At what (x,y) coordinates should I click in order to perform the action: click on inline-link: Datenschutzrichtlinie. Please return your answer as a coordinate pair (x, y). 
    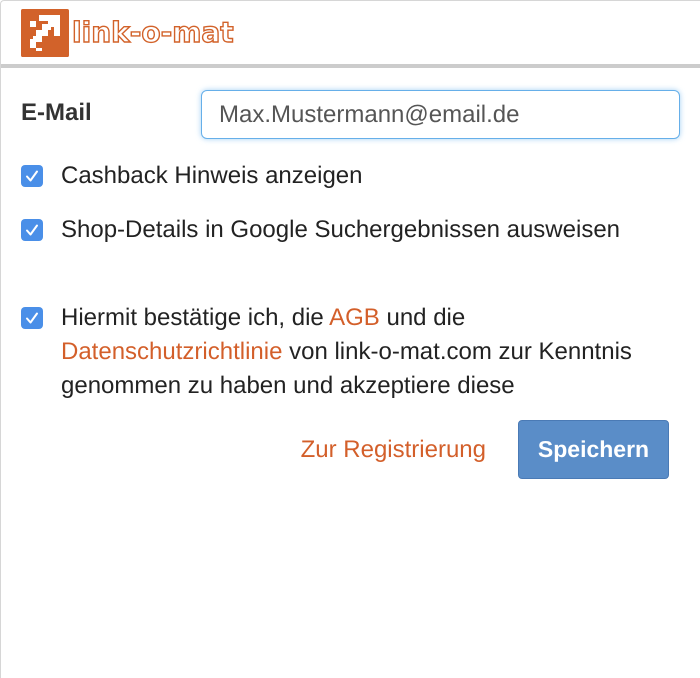
    Looking at the image, I should click on (171, 351).